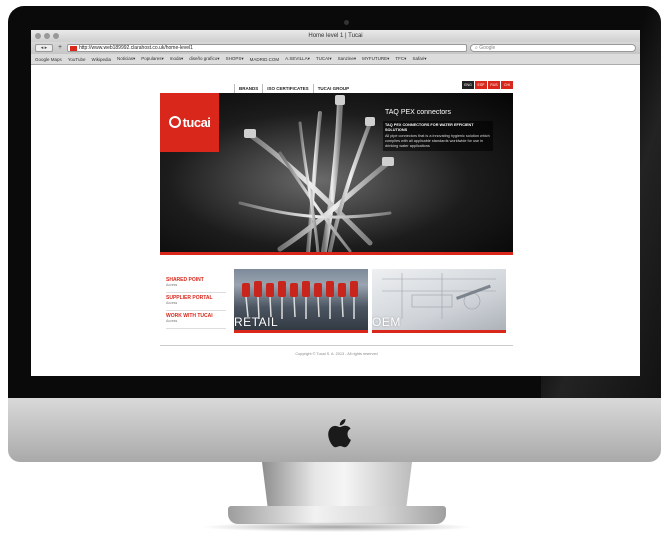 Image resolution: width=661 pixels, height=545 pixels. I want to click on bookmark-item: diseño grafico▾, so click(204, 59).